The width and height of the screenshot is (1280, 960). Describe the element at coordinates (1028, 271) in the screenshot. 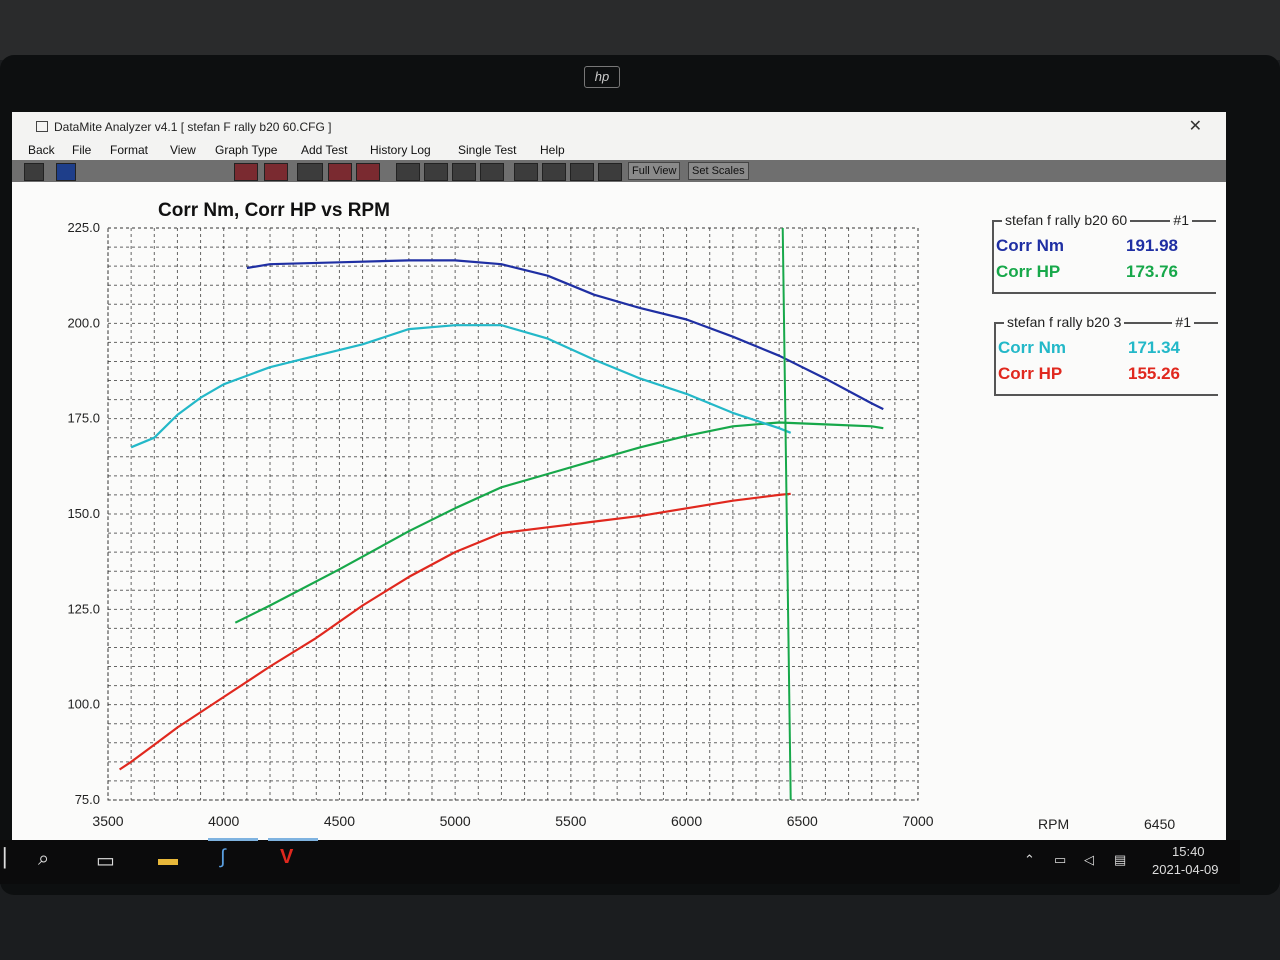

I see `legend-1-hp-label: Corr HP` at that location.